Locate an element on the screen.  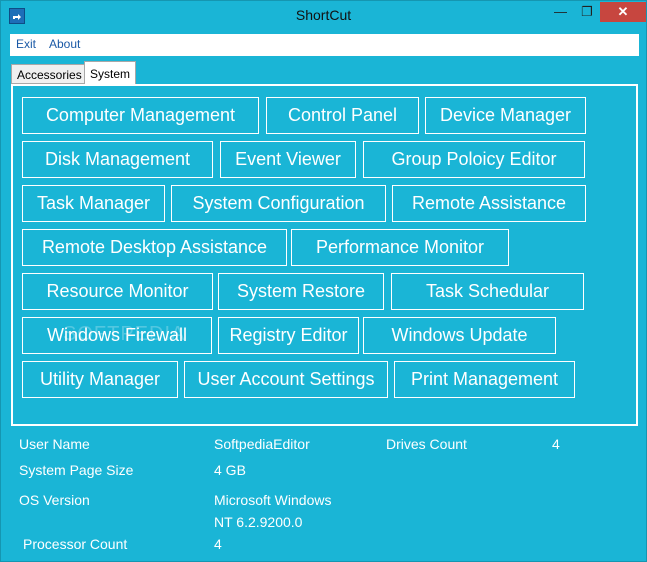
user-name-label: User Name is located at coordinates (54, 444).